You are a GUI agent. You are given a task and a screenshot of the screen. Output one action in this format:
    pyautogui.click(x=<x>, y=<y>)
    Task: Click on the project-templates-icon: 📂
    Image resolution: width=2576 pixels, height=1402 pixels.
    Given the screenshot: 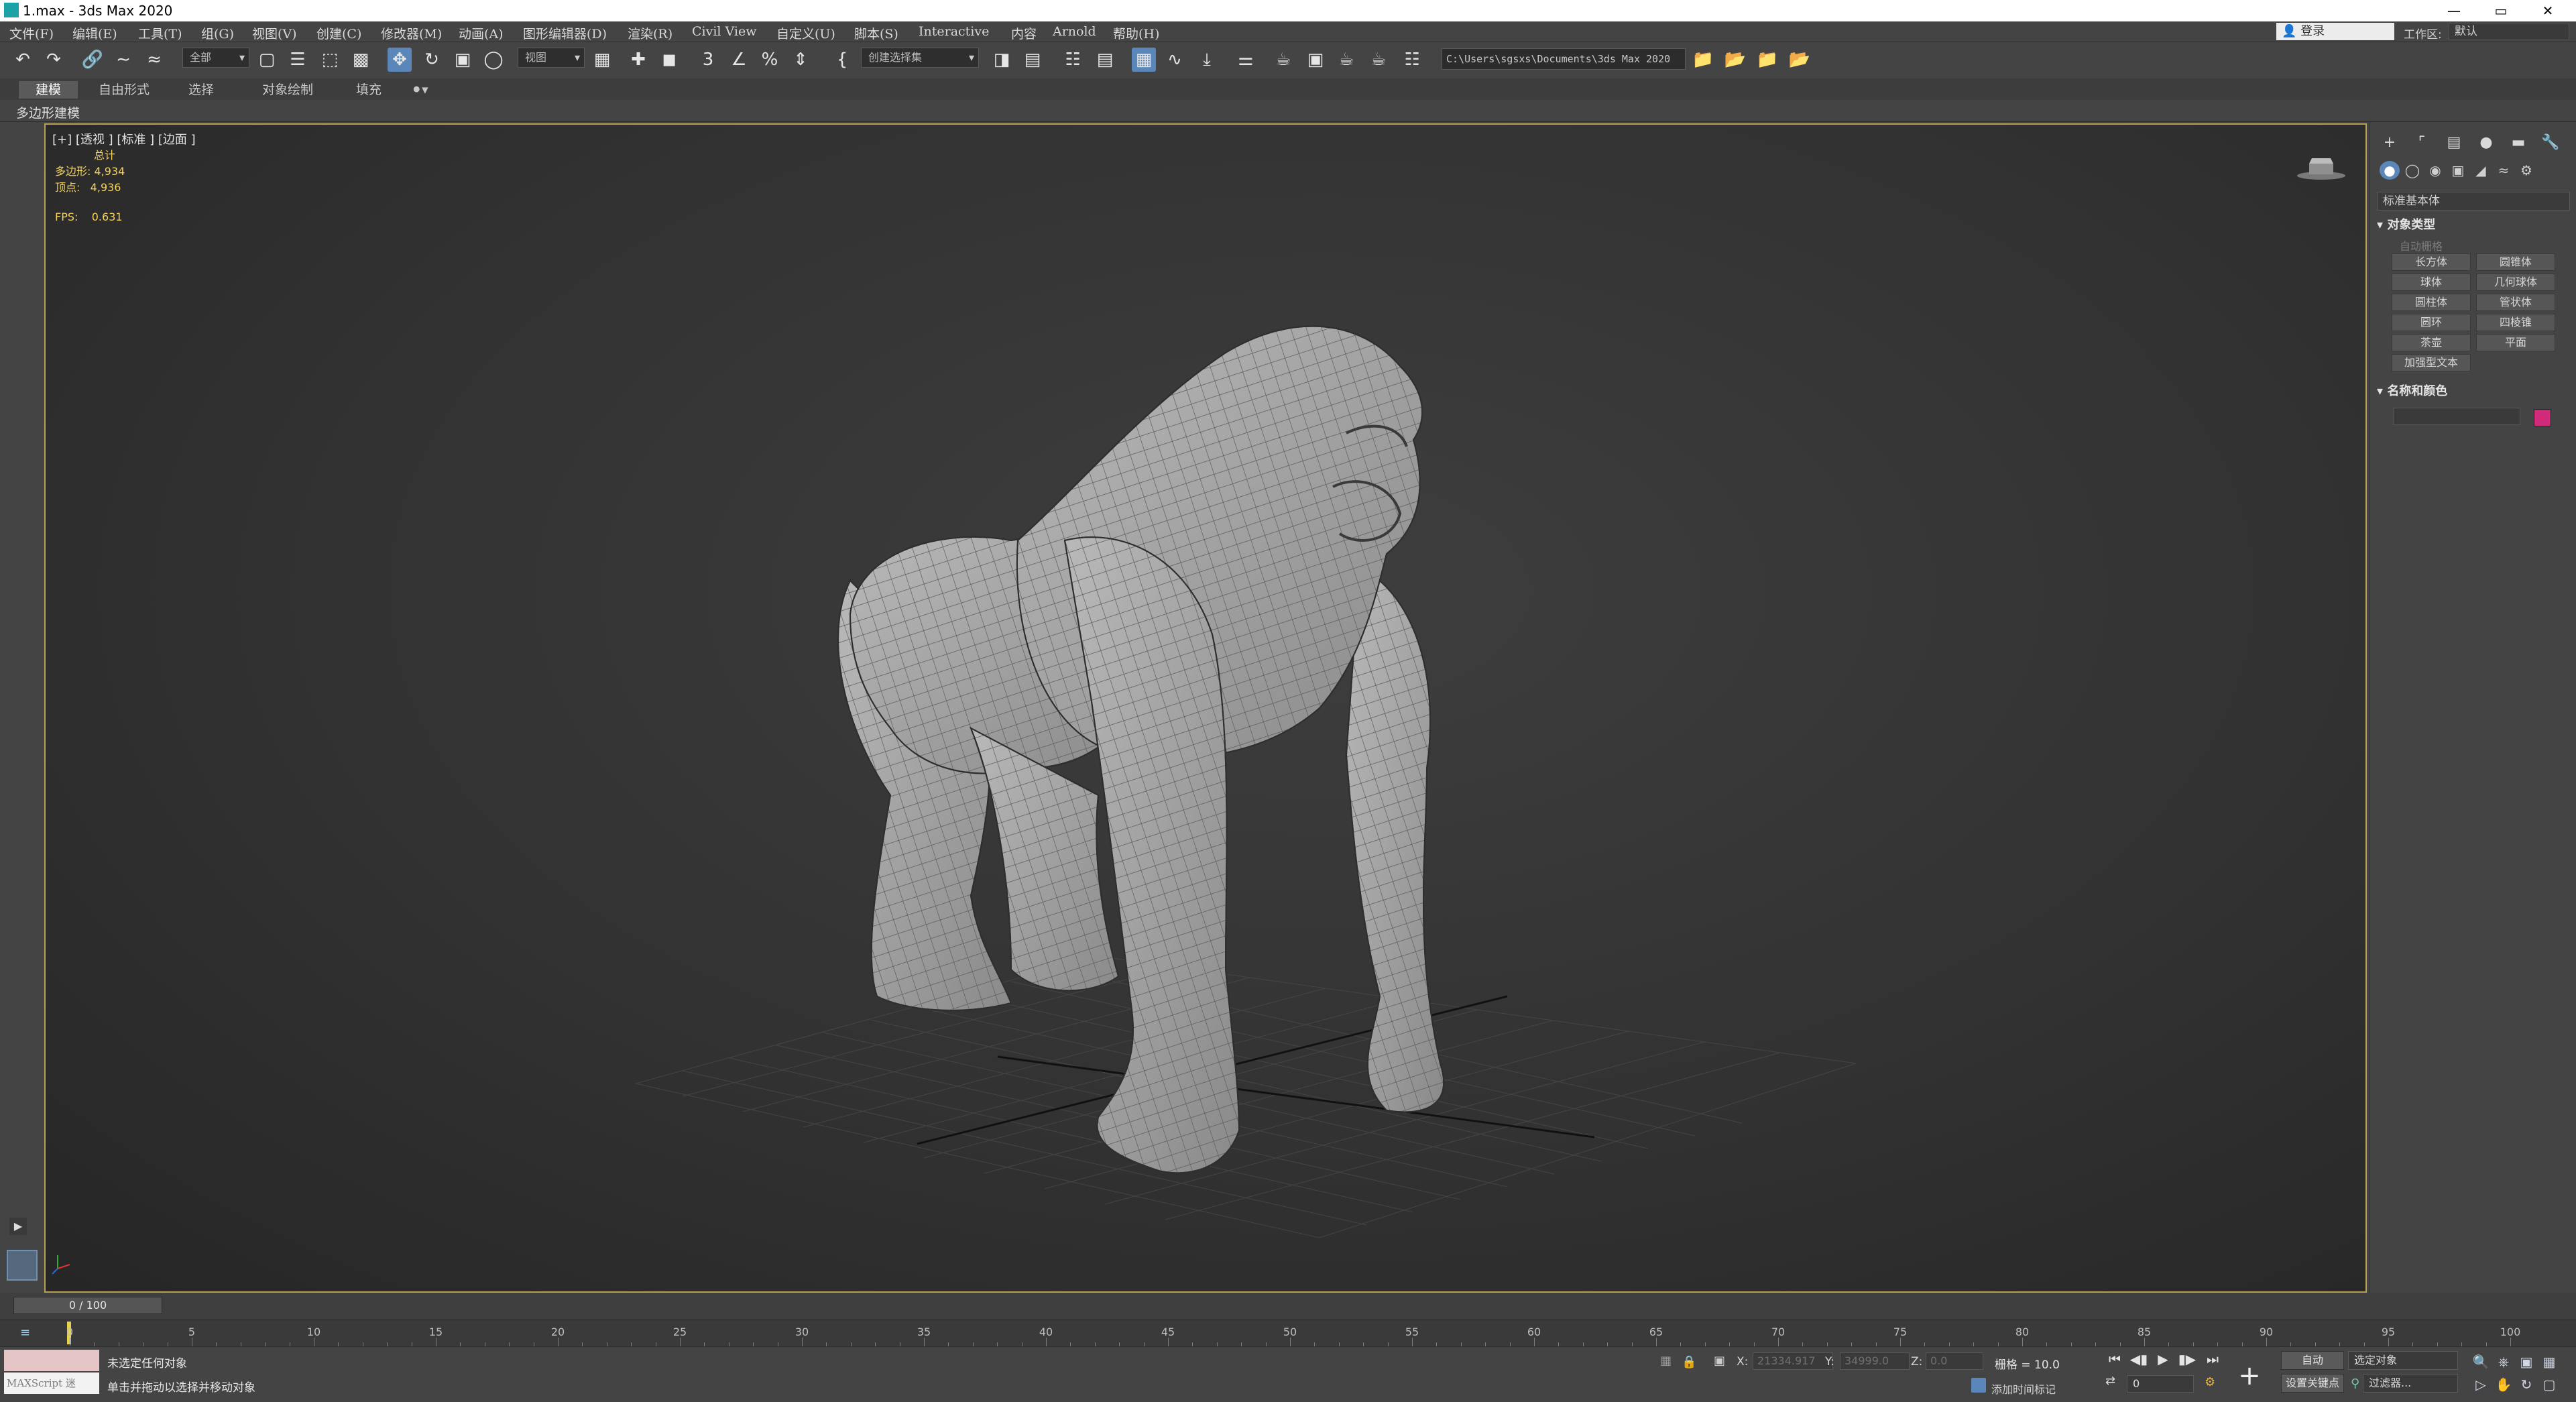 What is the action you would take?
    pyautogui.click(x=1800, y=60)
    